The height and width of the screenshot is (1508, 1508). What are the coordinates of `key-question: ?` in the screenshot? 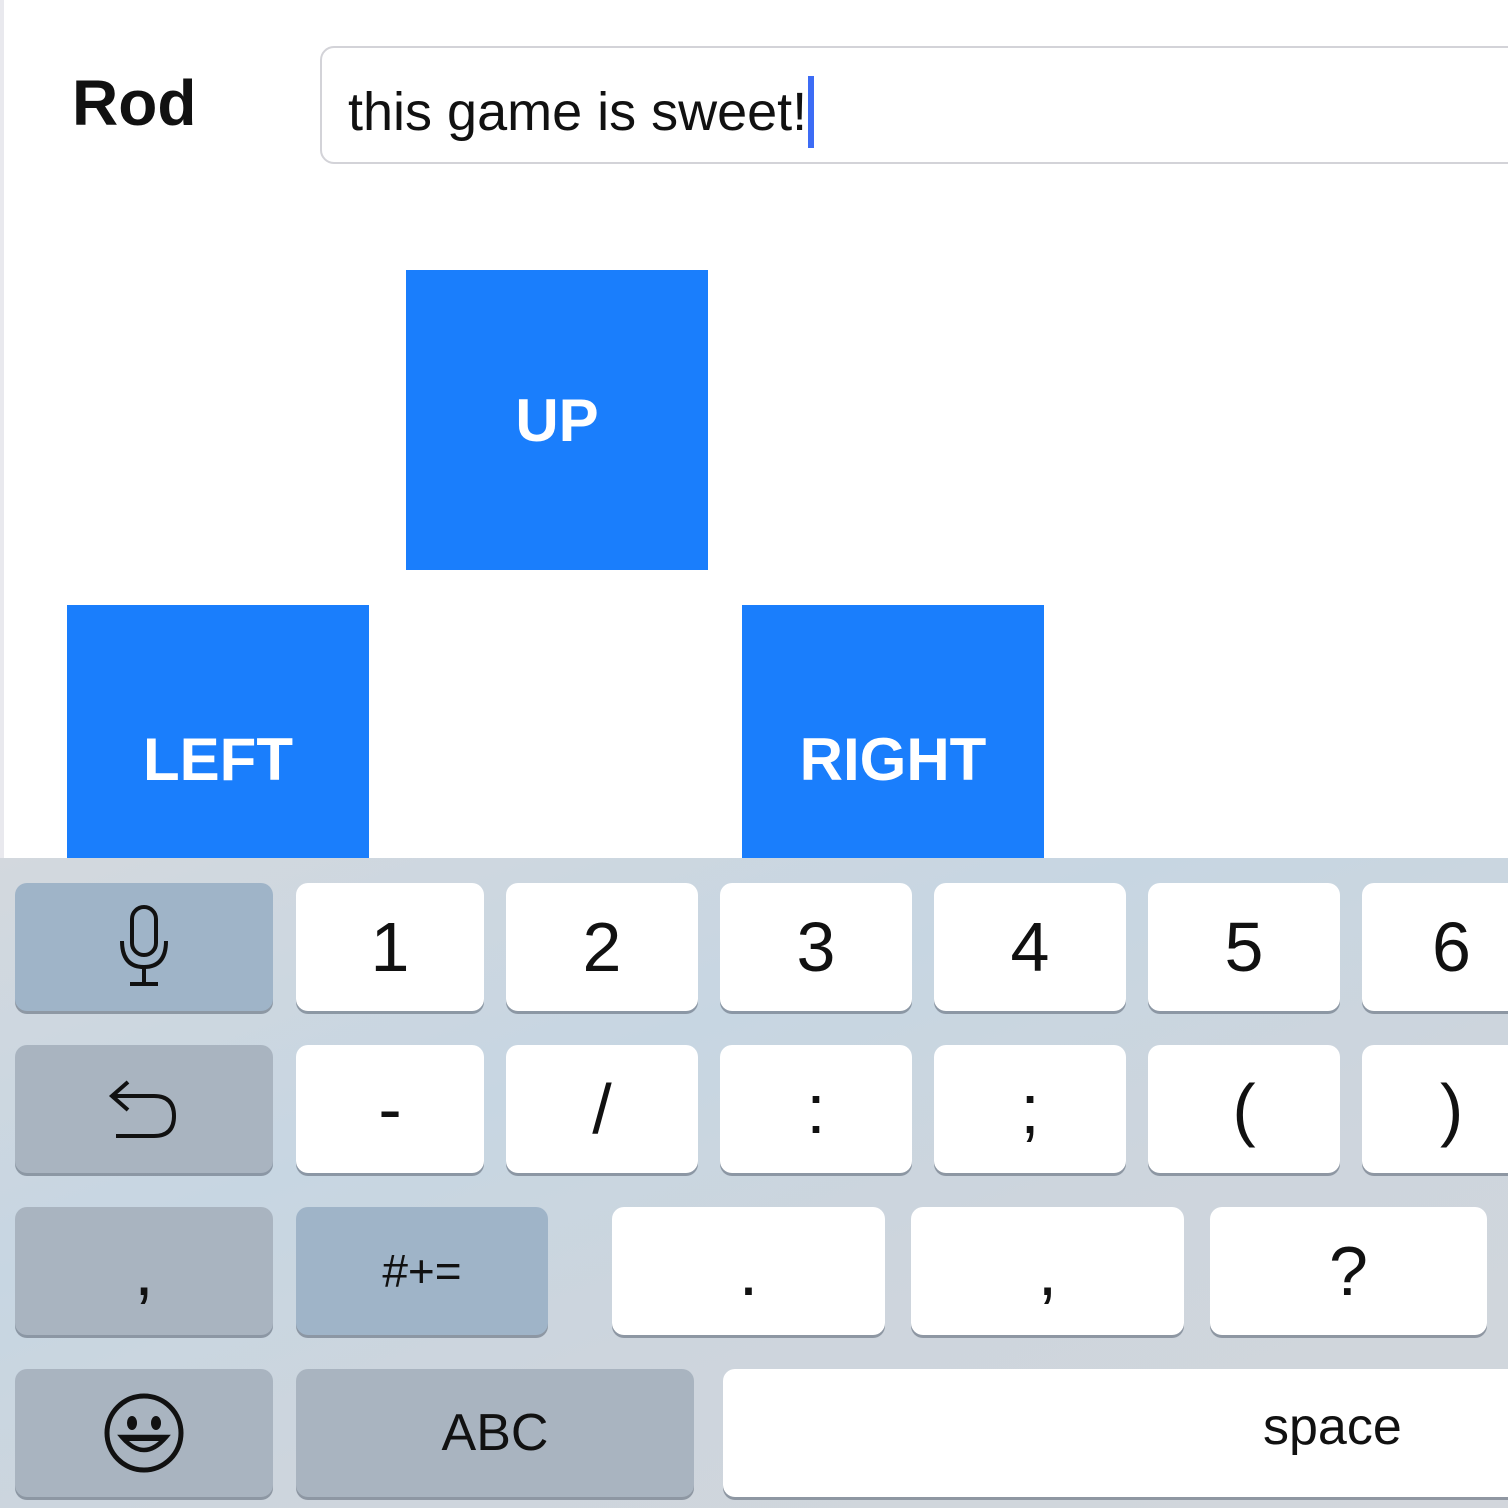 It's located at (1348, 1271).